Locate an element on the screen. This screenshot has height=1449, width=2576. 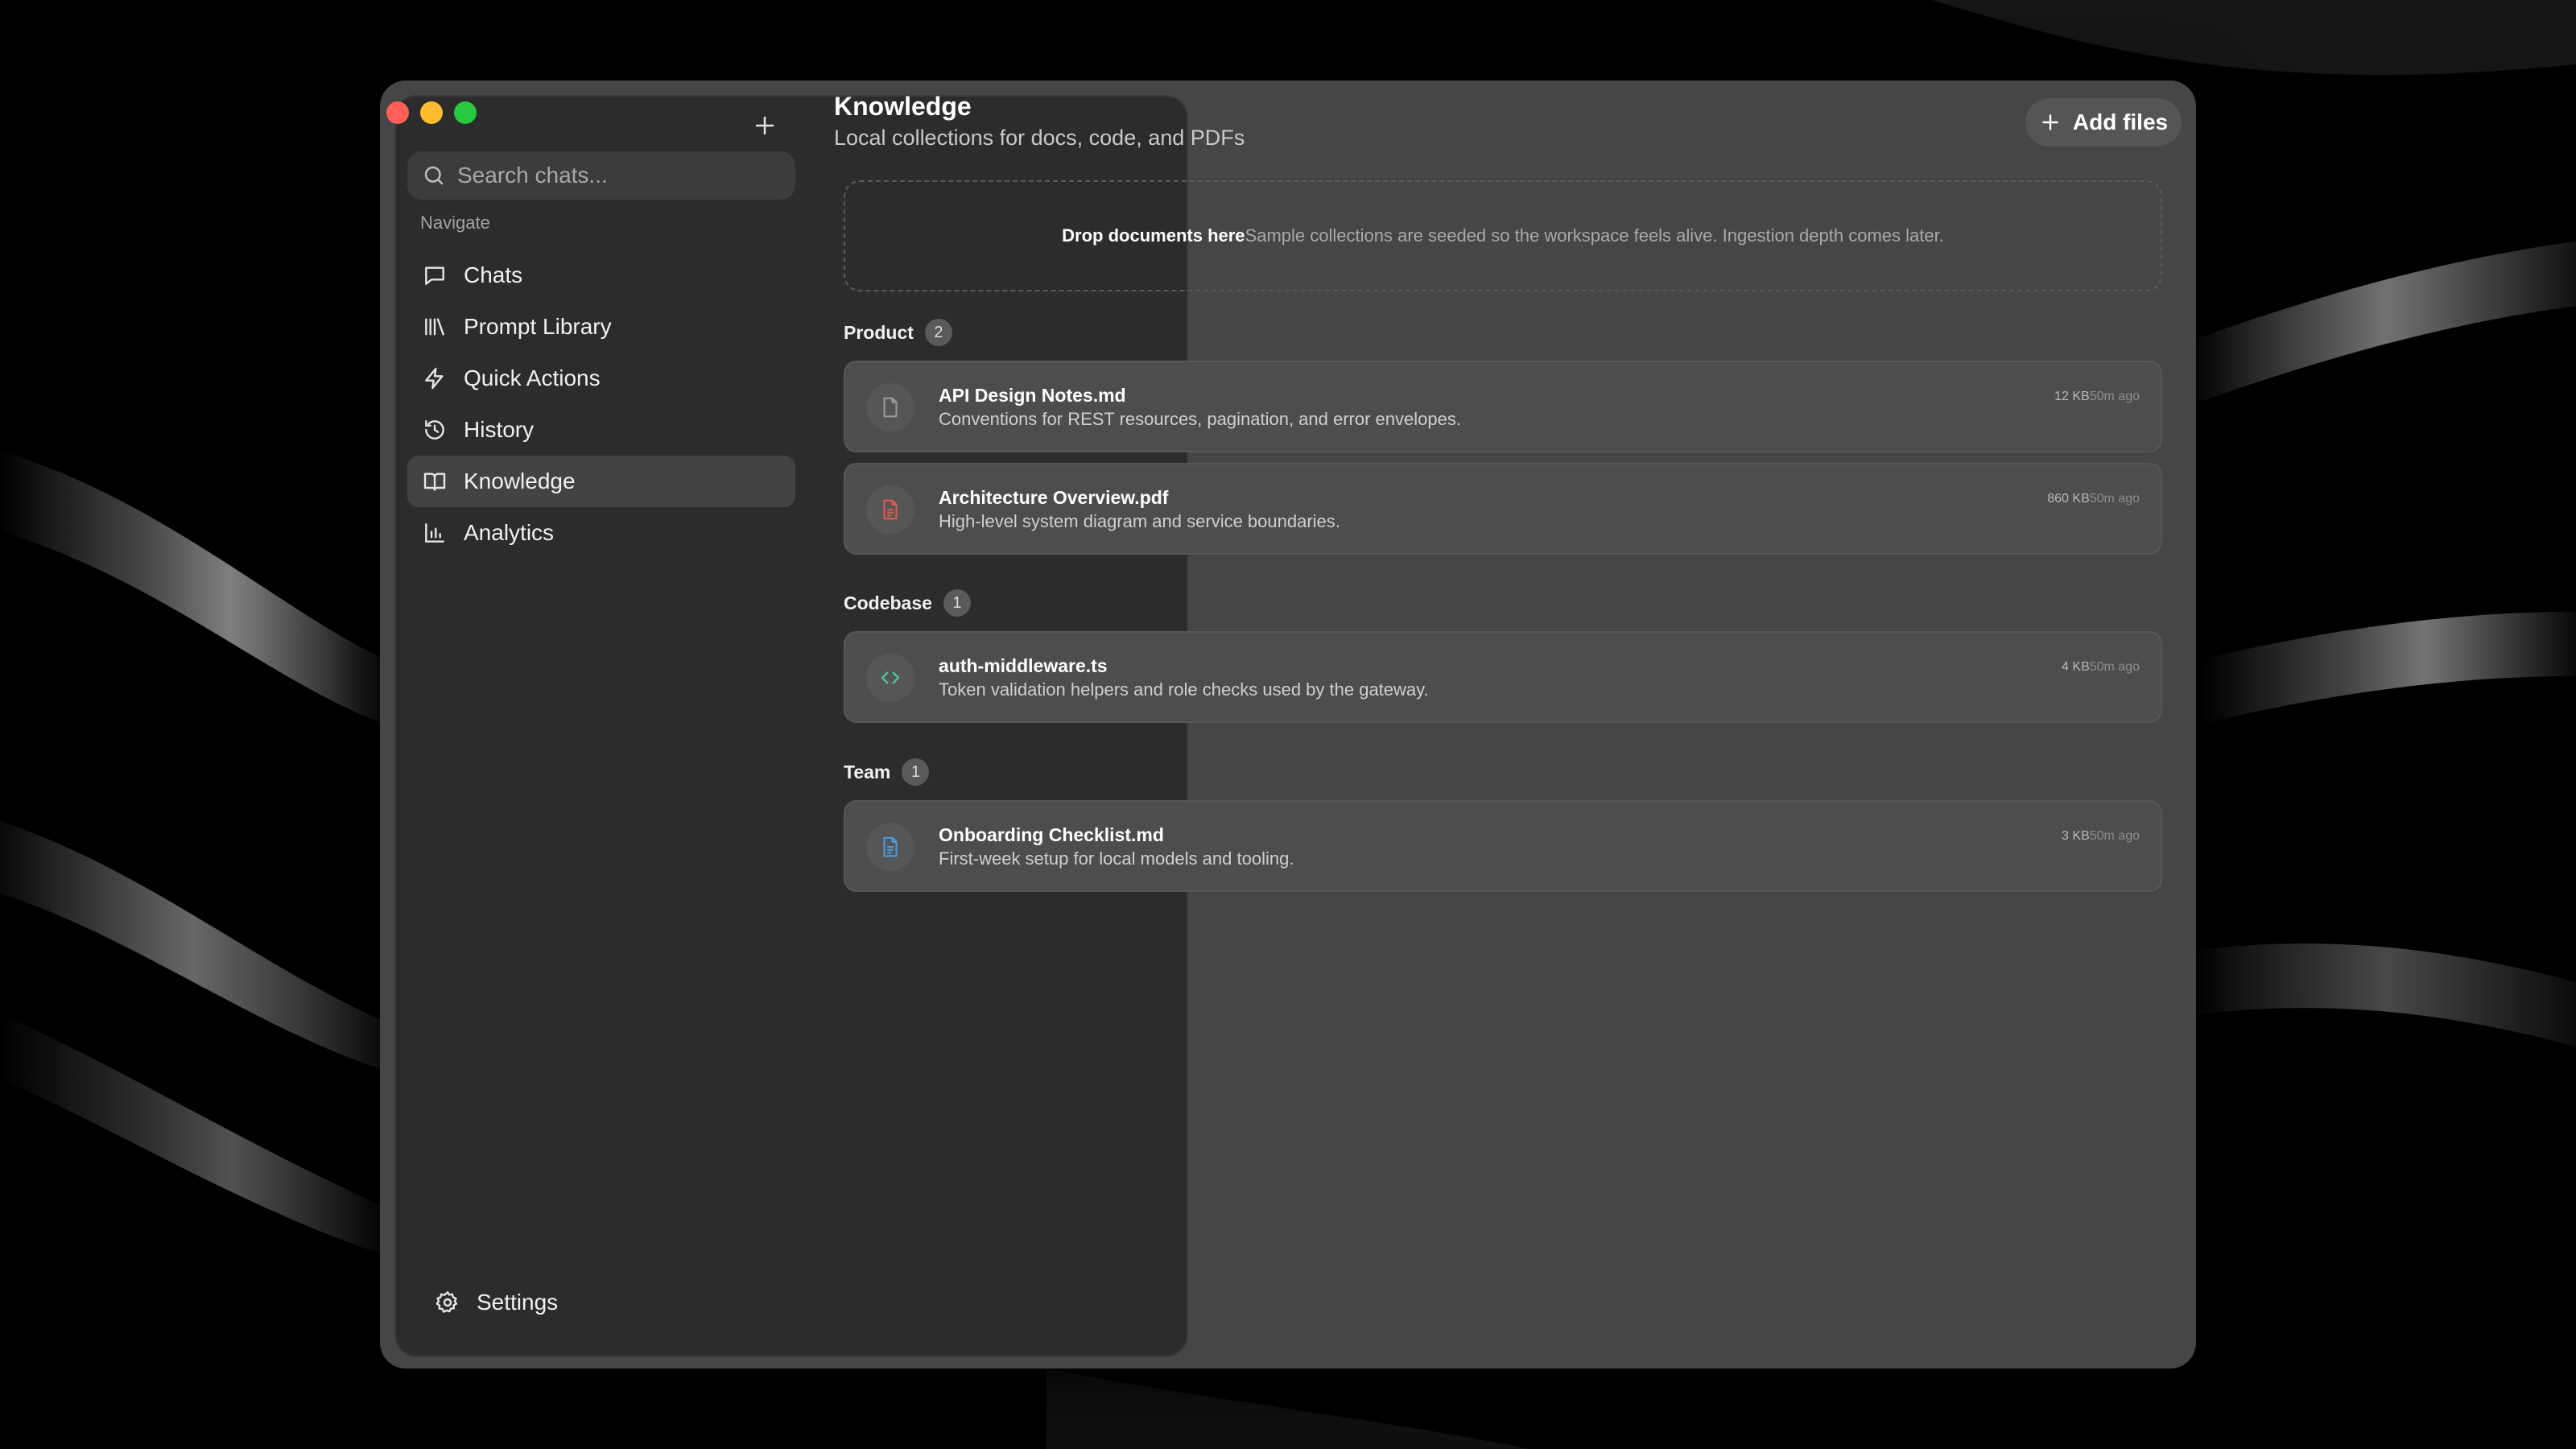
code-icon is located at coordinates (890, 678).